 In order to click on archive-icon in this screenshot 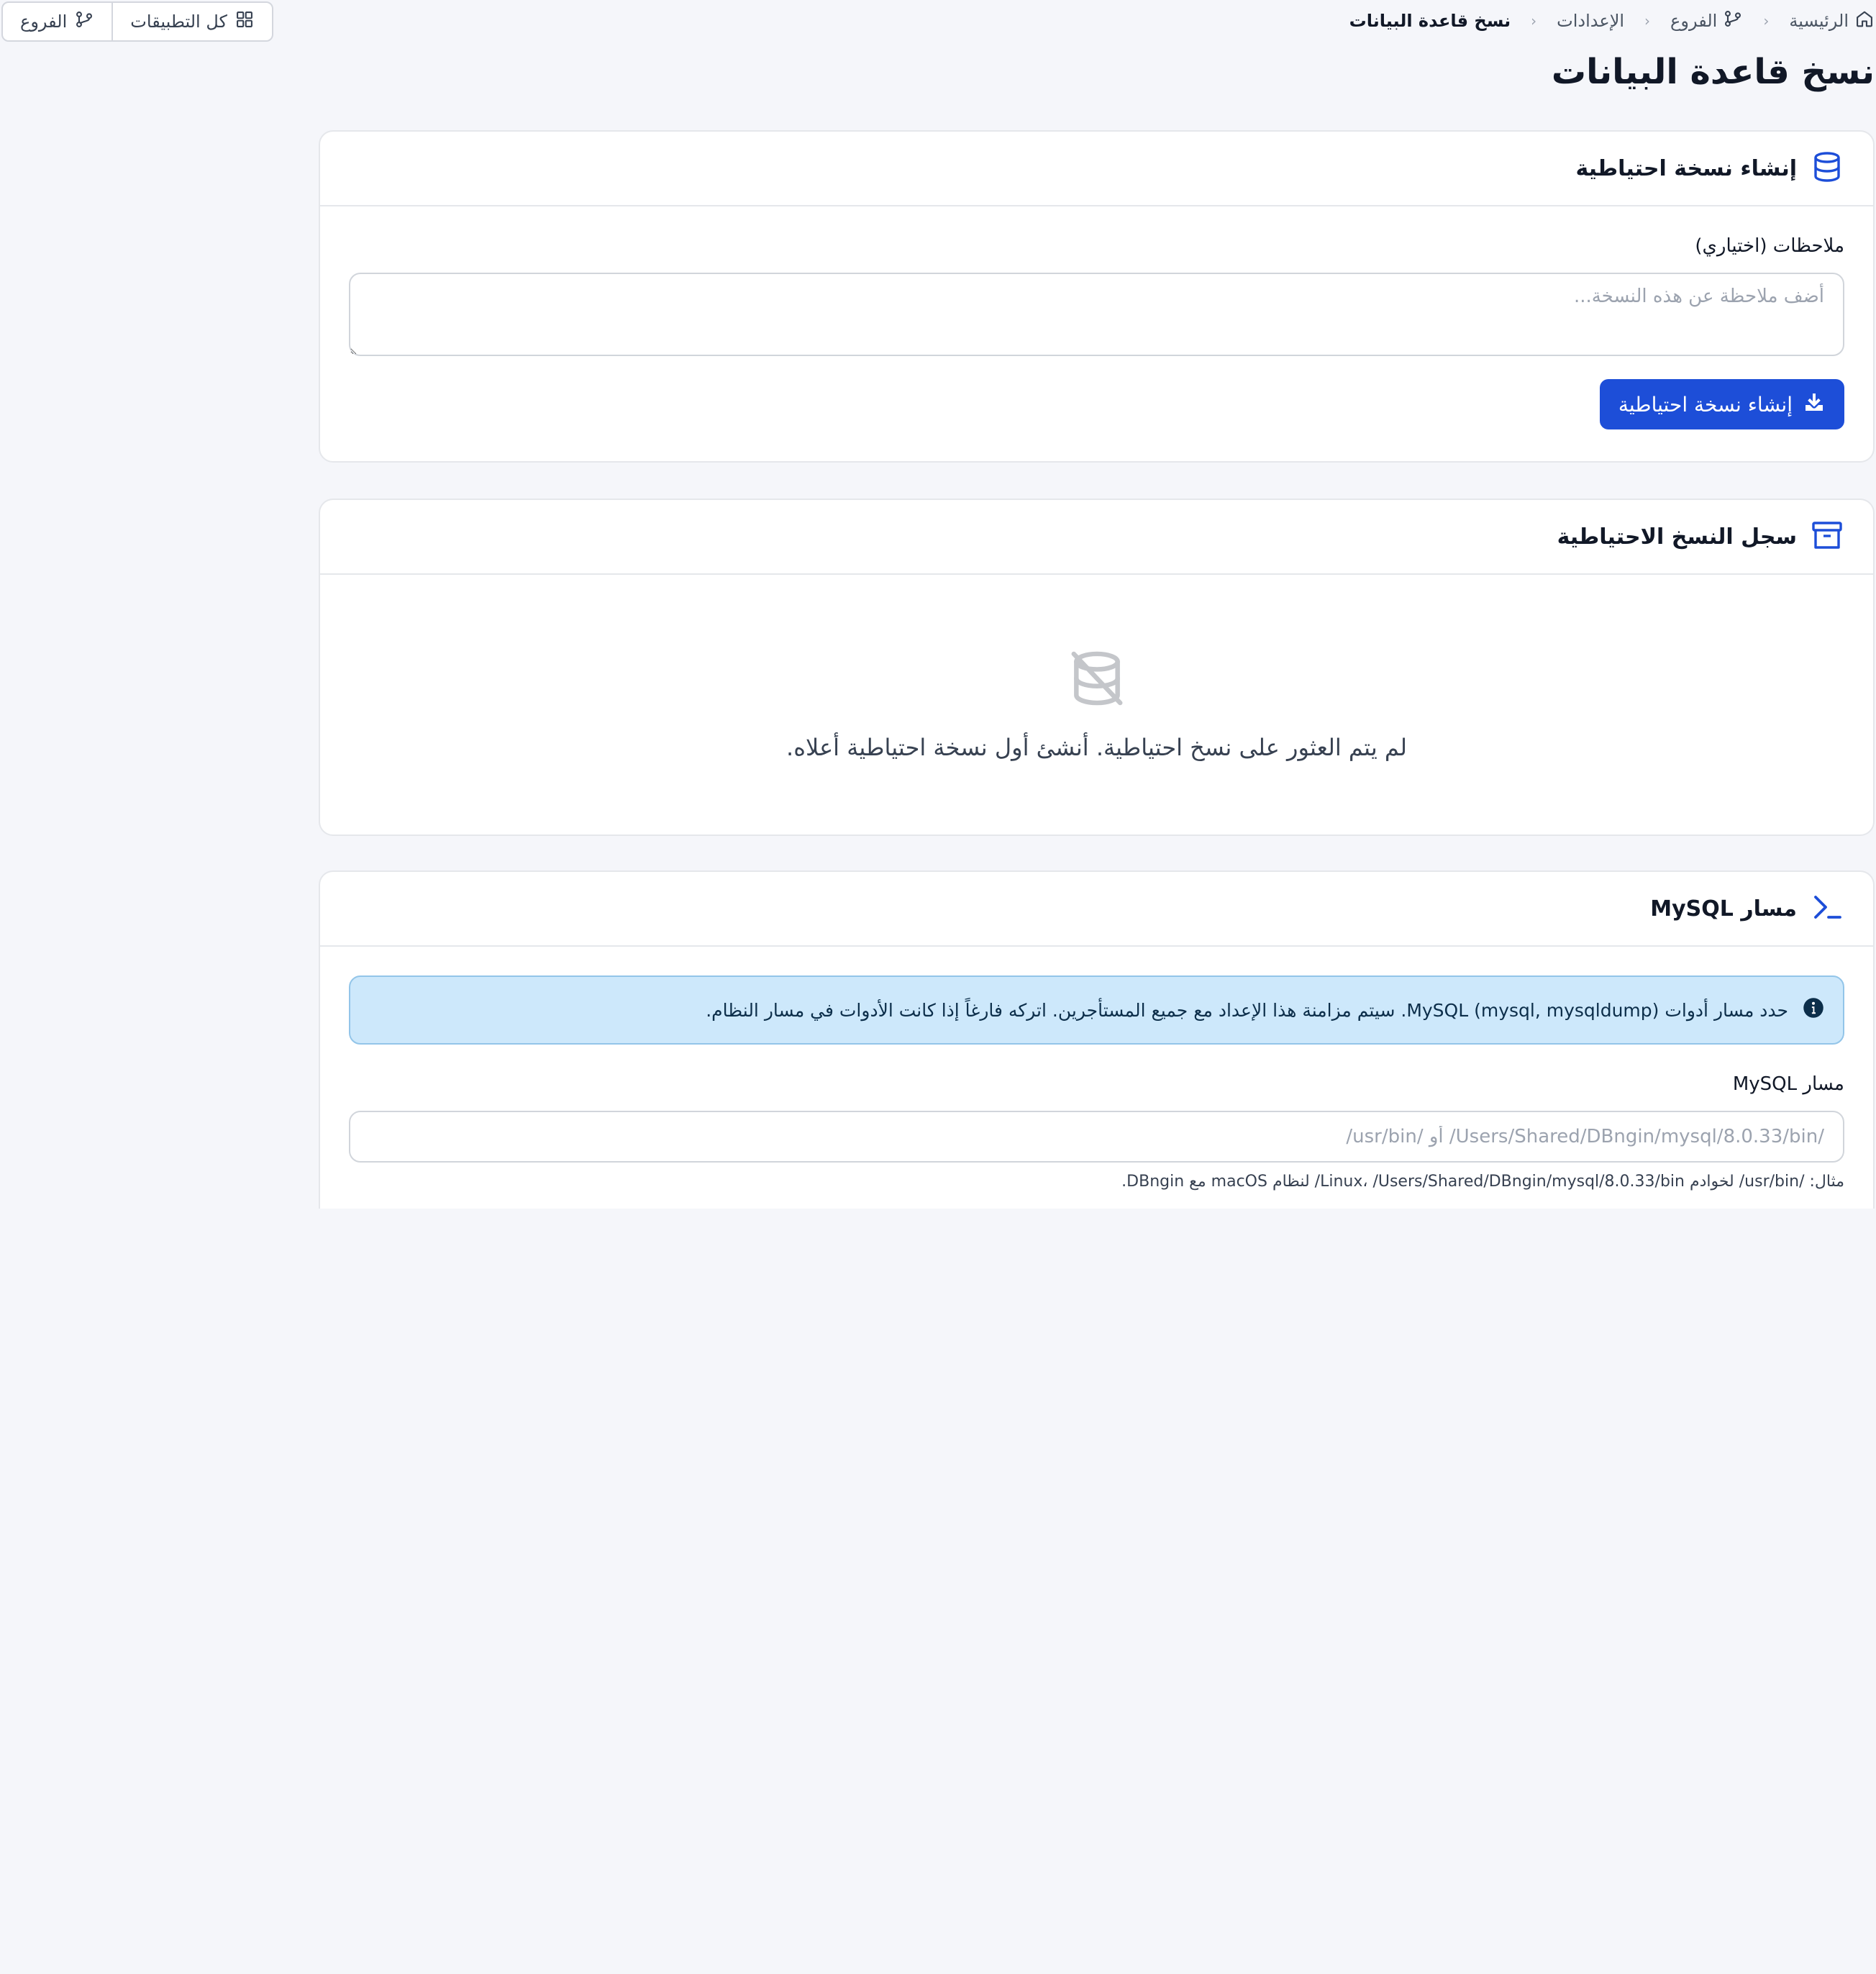, I will do `click(1827, 536)`.